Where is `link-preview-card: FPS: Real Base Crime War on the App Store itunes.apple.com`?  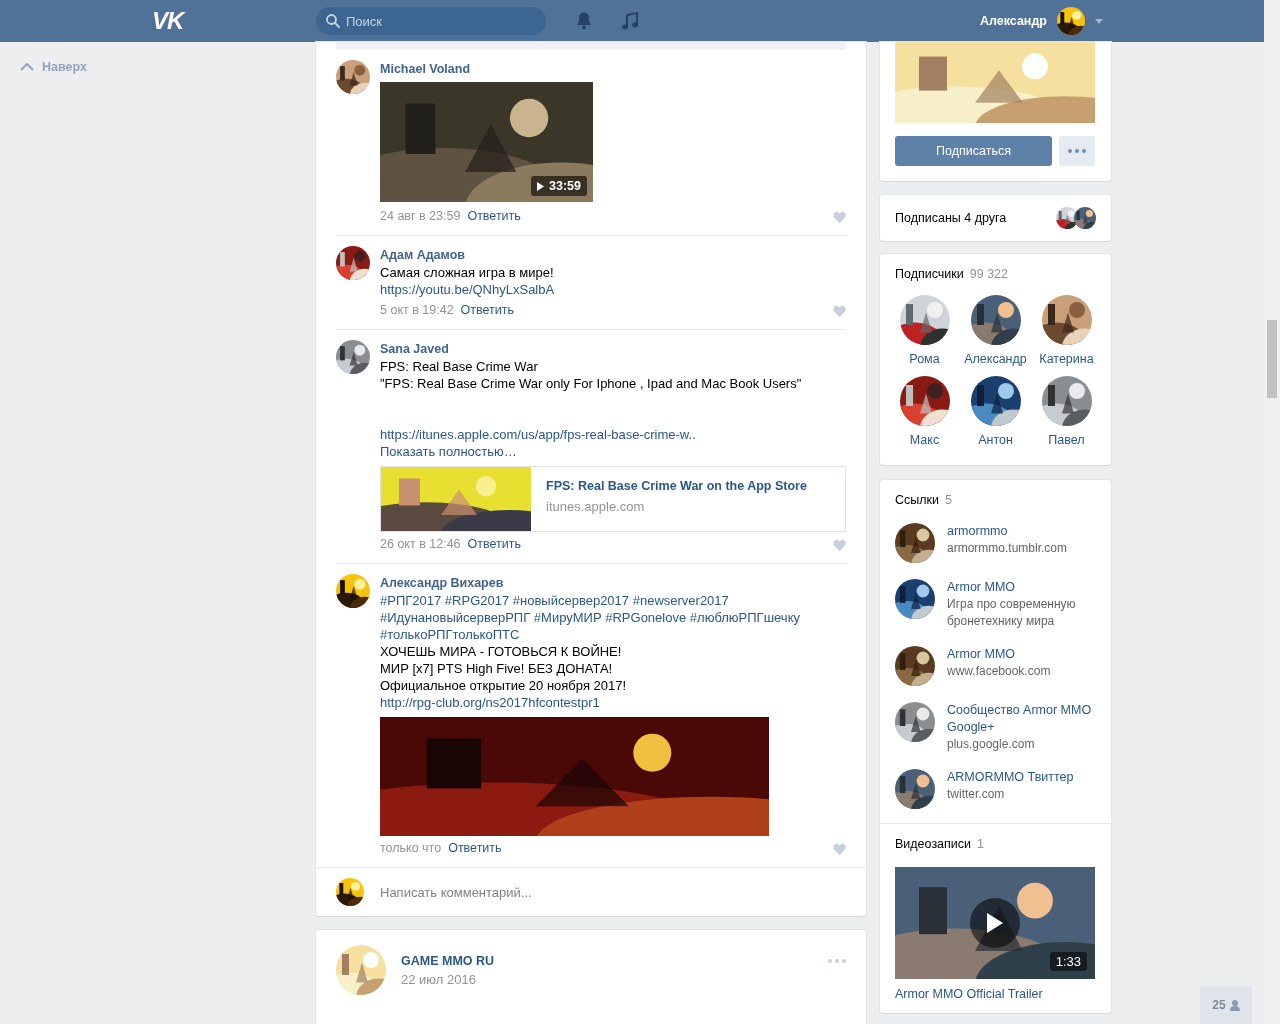 link-preview-card: FPS: Real Base Crime War on the App Store itunes.apple.com is located at coordinates (613, 499).